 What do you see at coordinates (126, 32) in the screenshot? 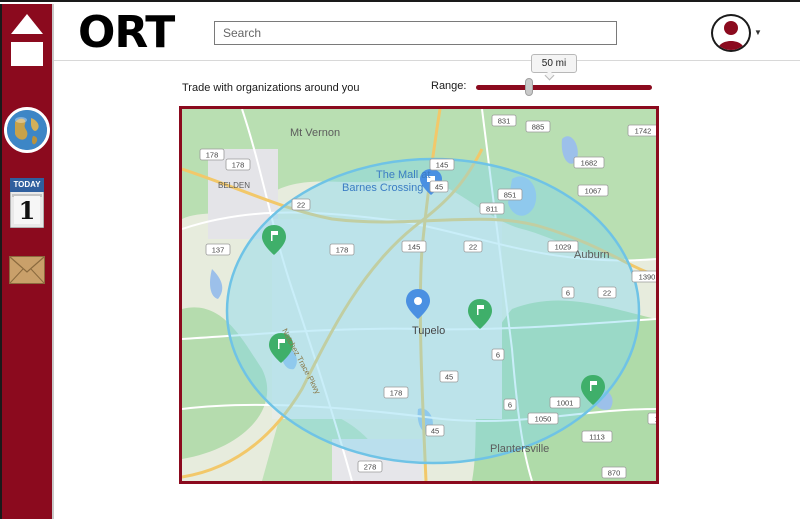
I see `brand-wordmark: ORT` at bounding box center [126, 32].